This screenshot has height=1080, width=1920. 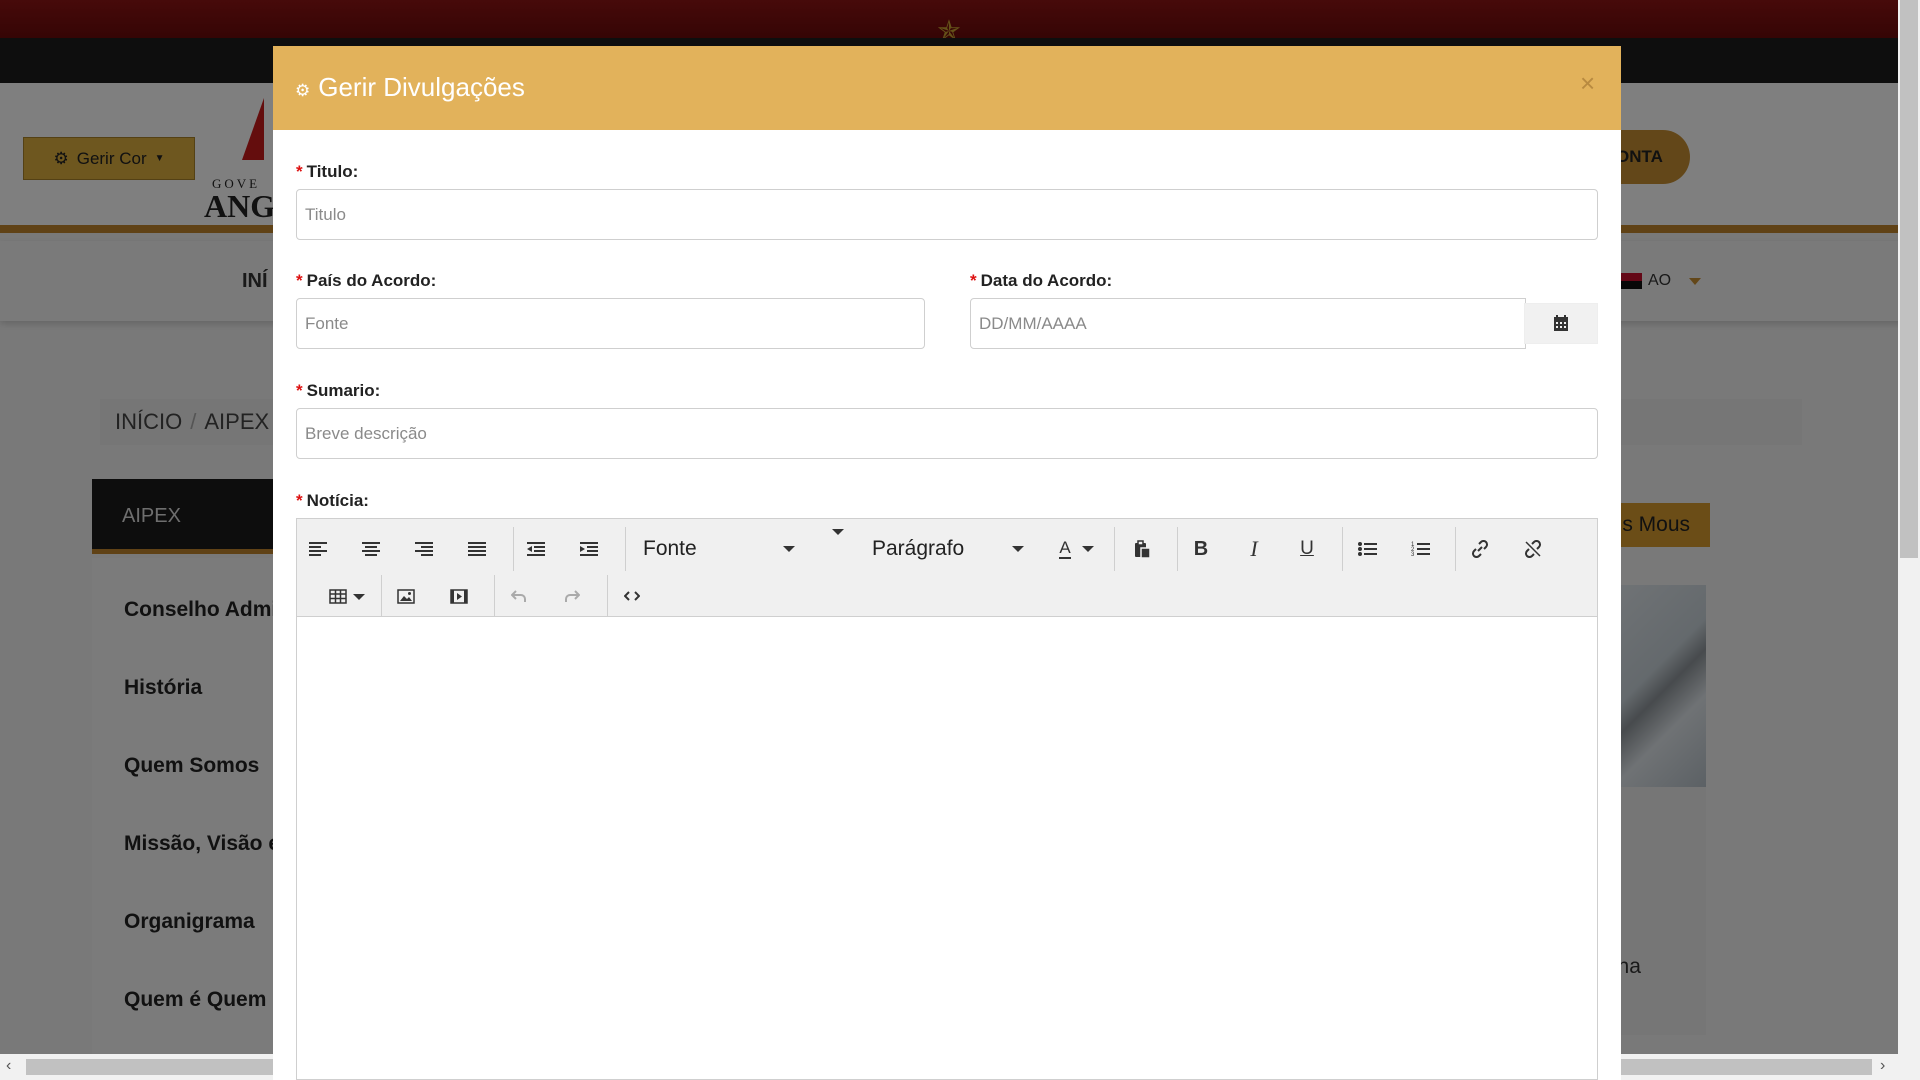 I want to click on numbered-list-button: 123, so click(x=1420, y=549).